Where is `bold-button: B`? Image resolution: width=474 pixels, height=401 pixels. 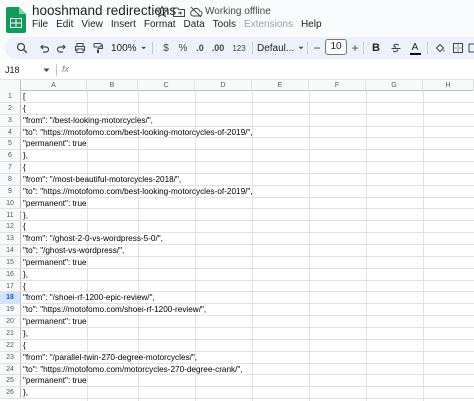 bold-button: B is located at coordinates (376, 48).